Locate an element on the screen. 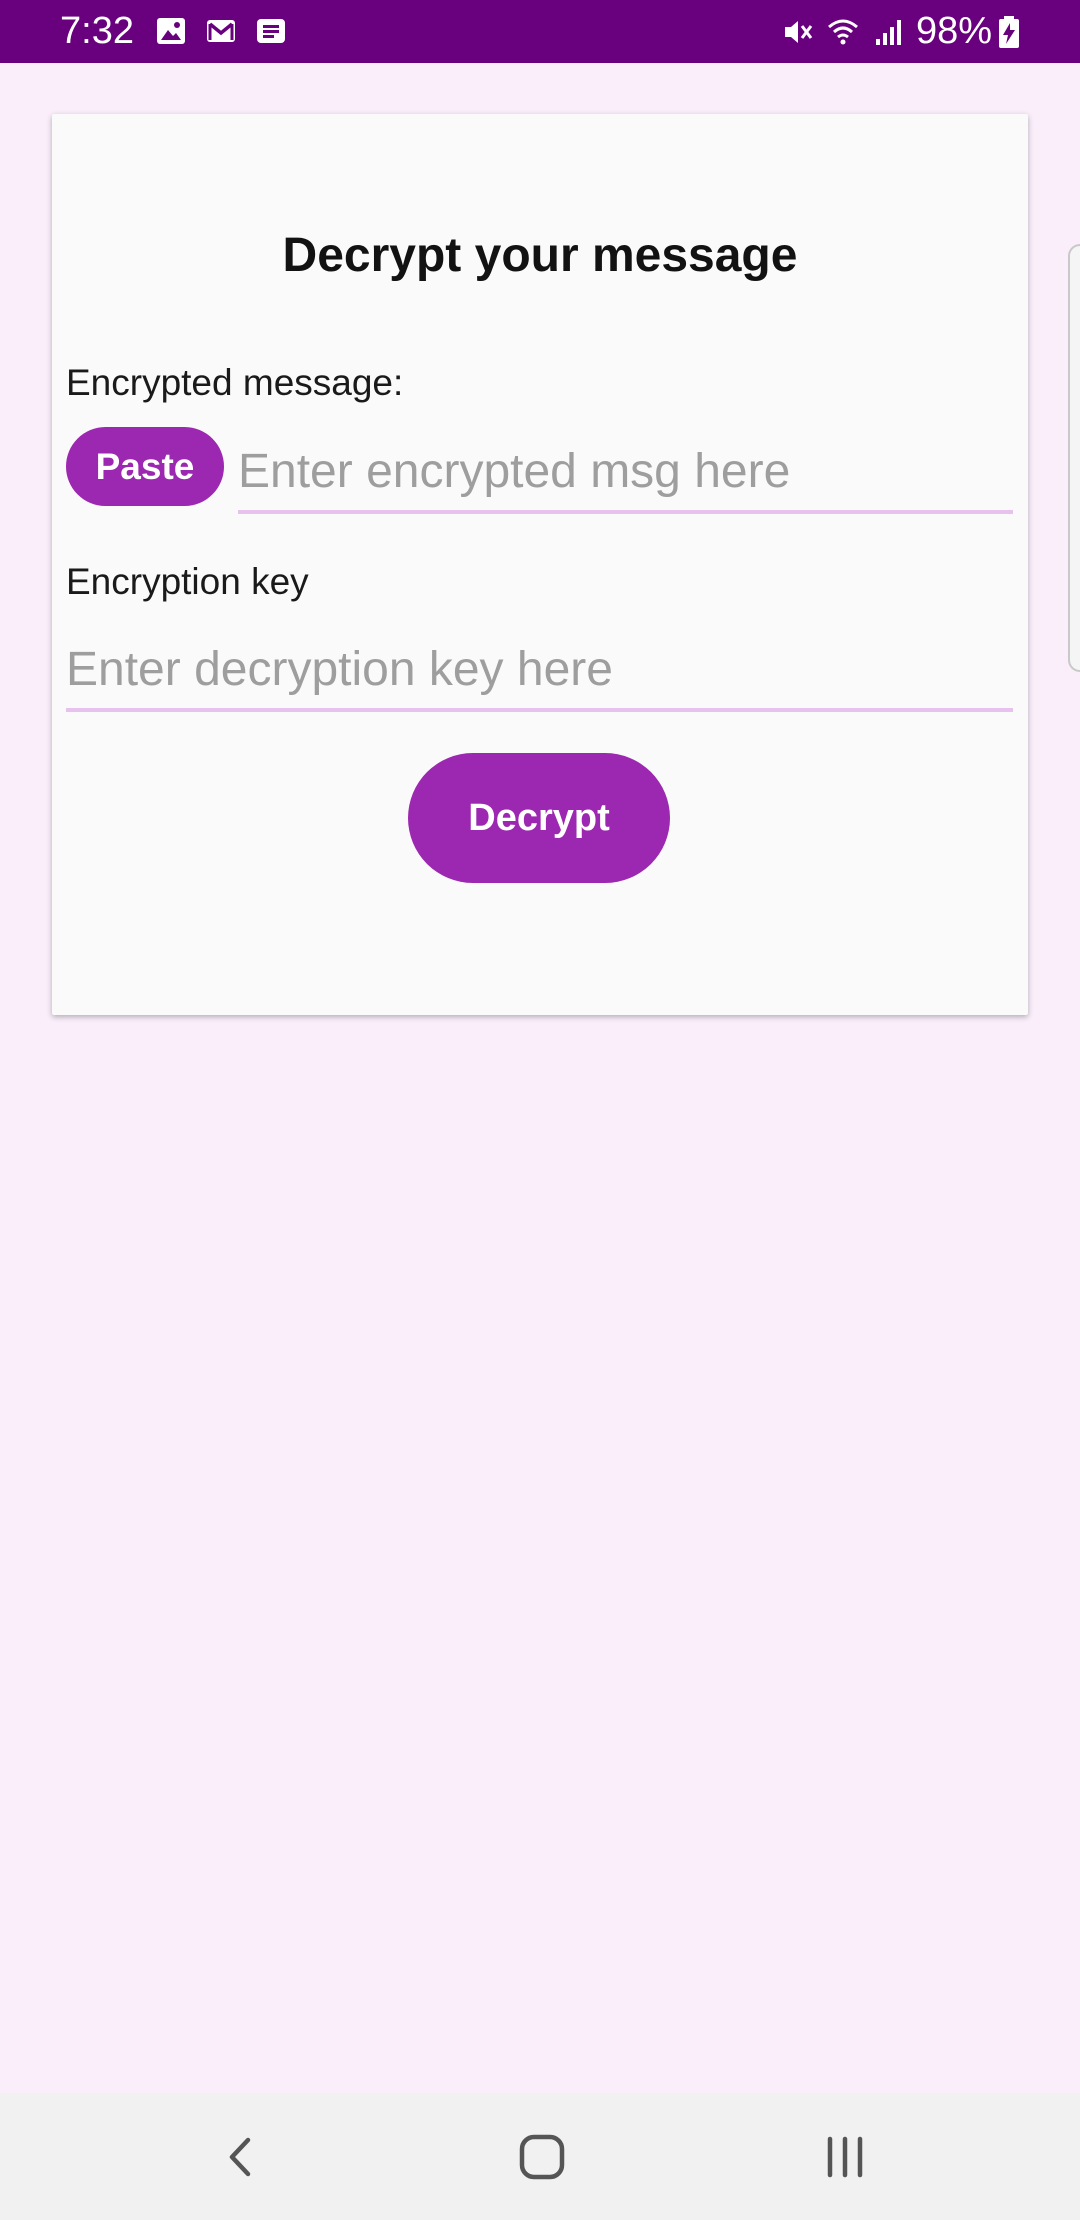 The image size is (1080, 2220). paste-button: Paste is located at coordinates (145, 466).